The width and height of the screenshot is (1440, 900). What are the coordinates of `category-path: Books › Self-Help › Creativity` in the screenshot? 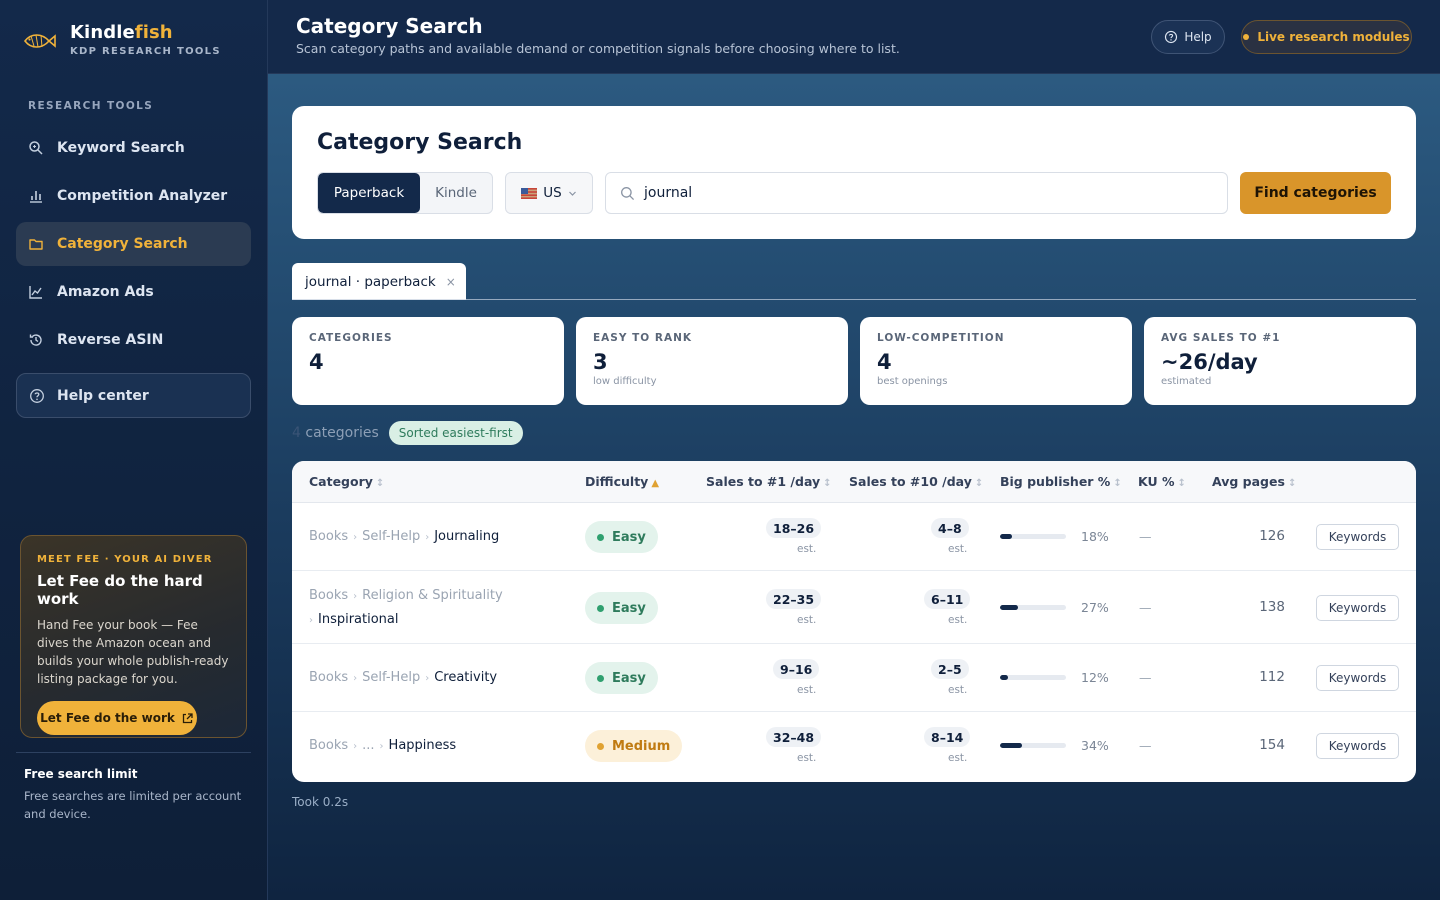 It's located at (403, 677).